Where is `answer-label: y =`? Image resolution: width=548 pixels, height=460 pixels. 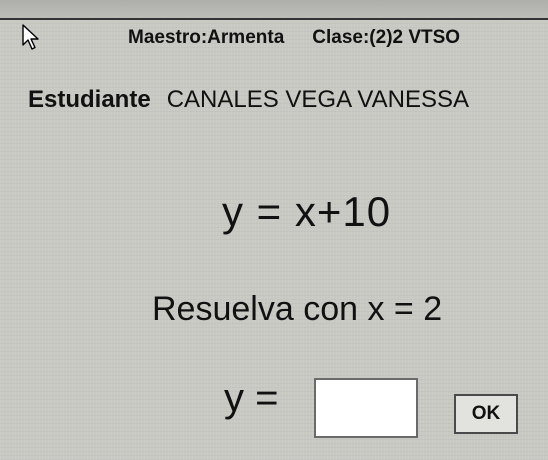
answer-label: y = is located at coordinates (251, 398).